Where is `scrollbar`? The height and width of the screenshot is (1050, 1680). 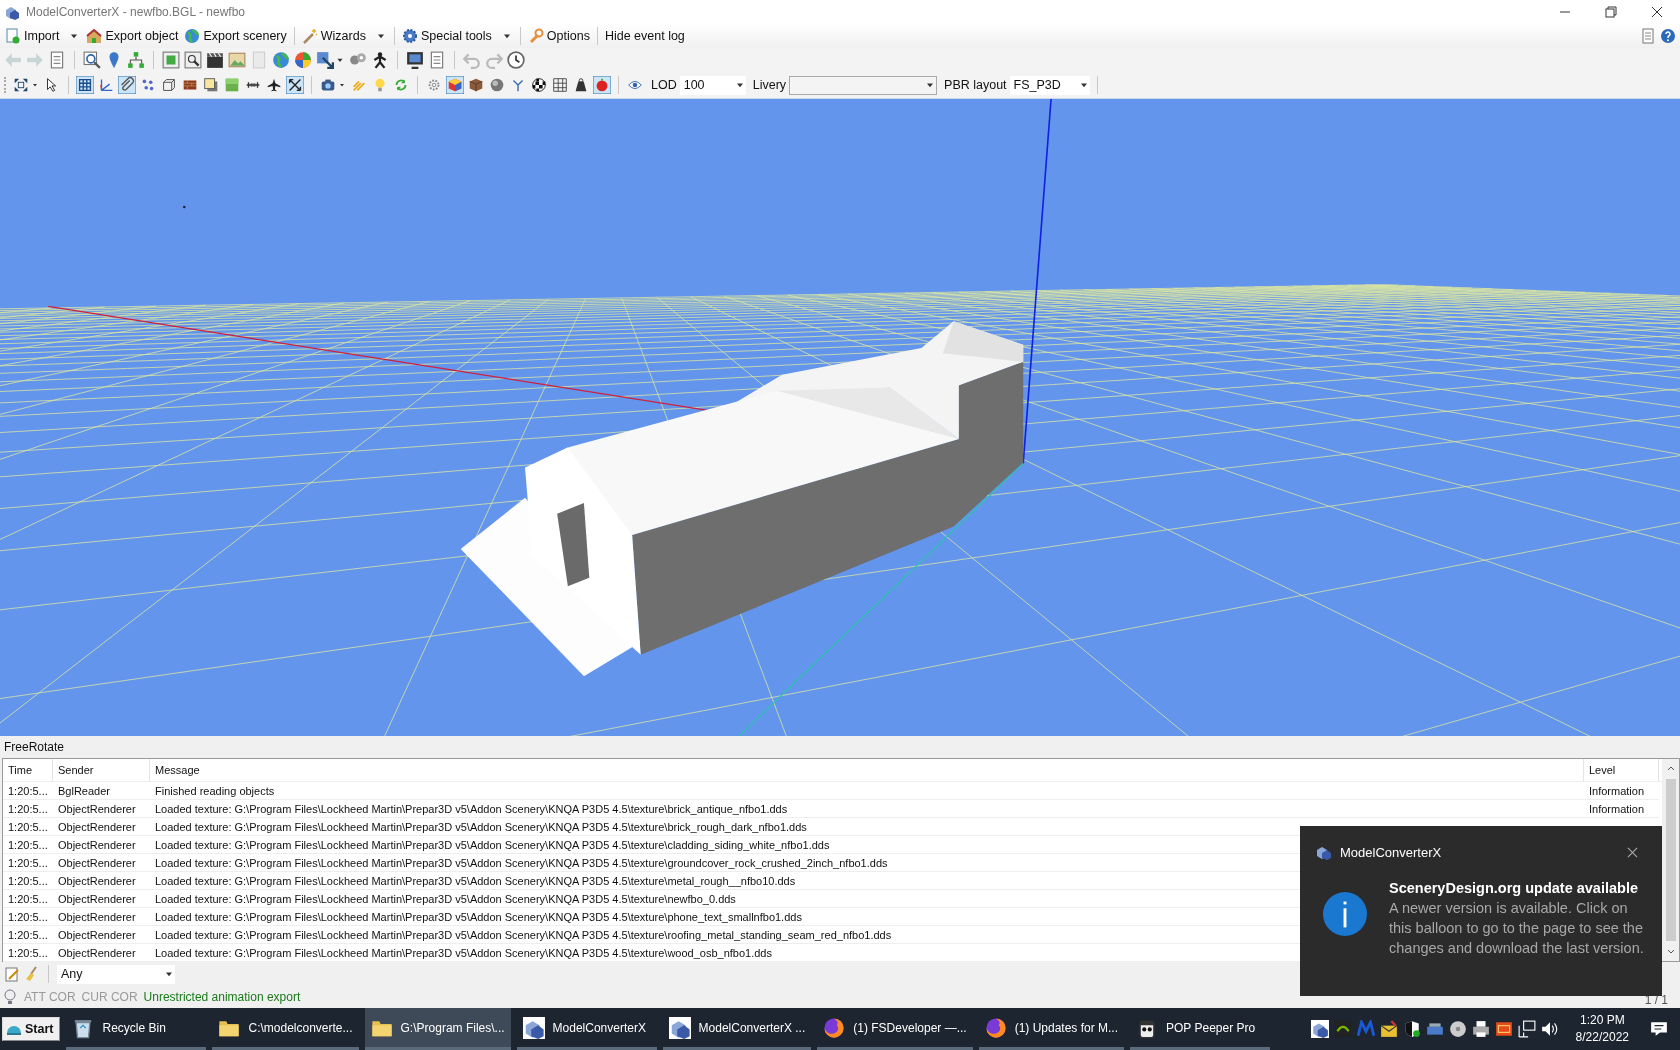
scrollbar is located at coordinates (1670, 860).